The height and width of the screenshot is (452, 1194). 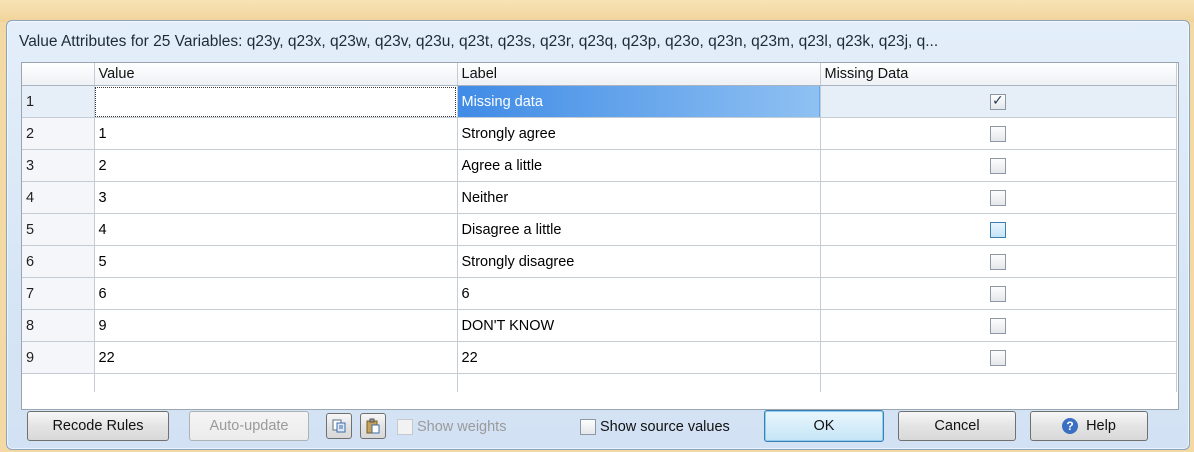 What do you see at coordinates (58, 261) in the screenshot?
I see `row-number: 6` at bounding box center [58, 261].